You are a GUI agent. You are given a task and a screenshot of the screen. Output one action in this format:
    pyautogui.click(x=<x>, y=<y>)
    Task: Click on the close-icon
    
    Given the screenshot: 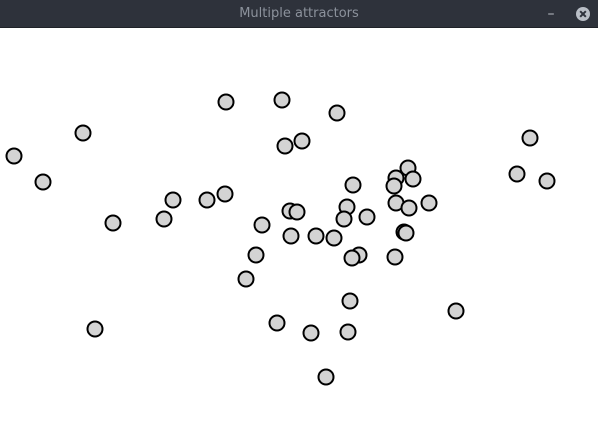 What is the action you would take?
    pyautogui.click(x=583, y=14)
    